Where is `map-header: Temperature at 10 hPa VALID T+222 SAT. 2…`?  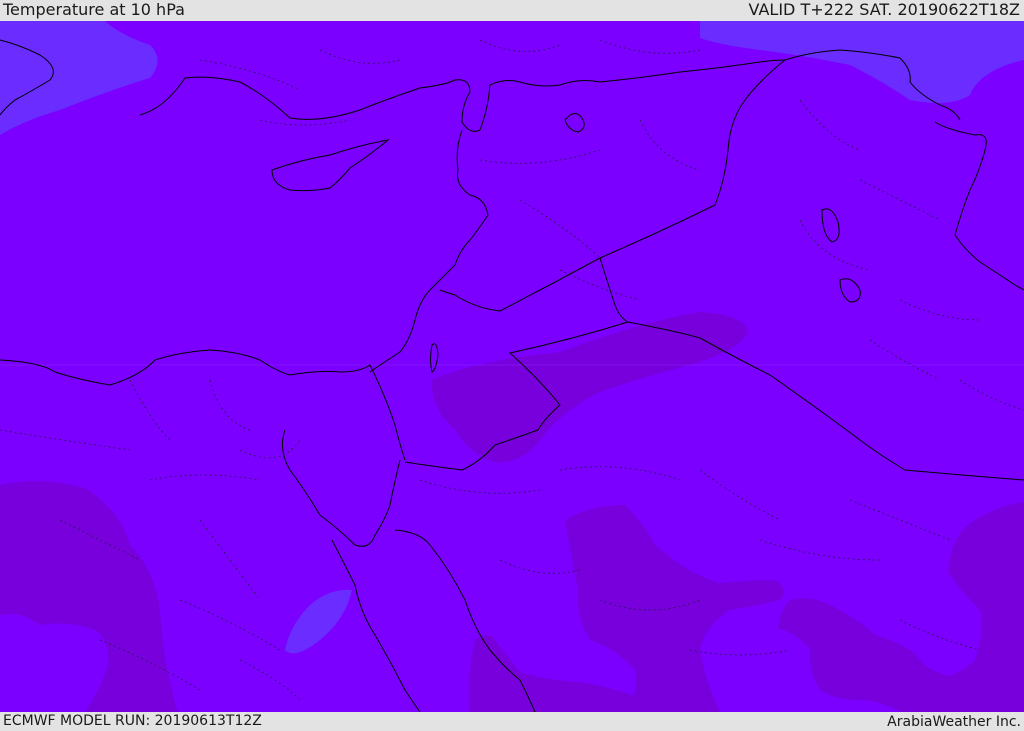 map-header: Temperature at 10 hPa VALID T+222 SAT. 2… is located at coordinates (512, 10).